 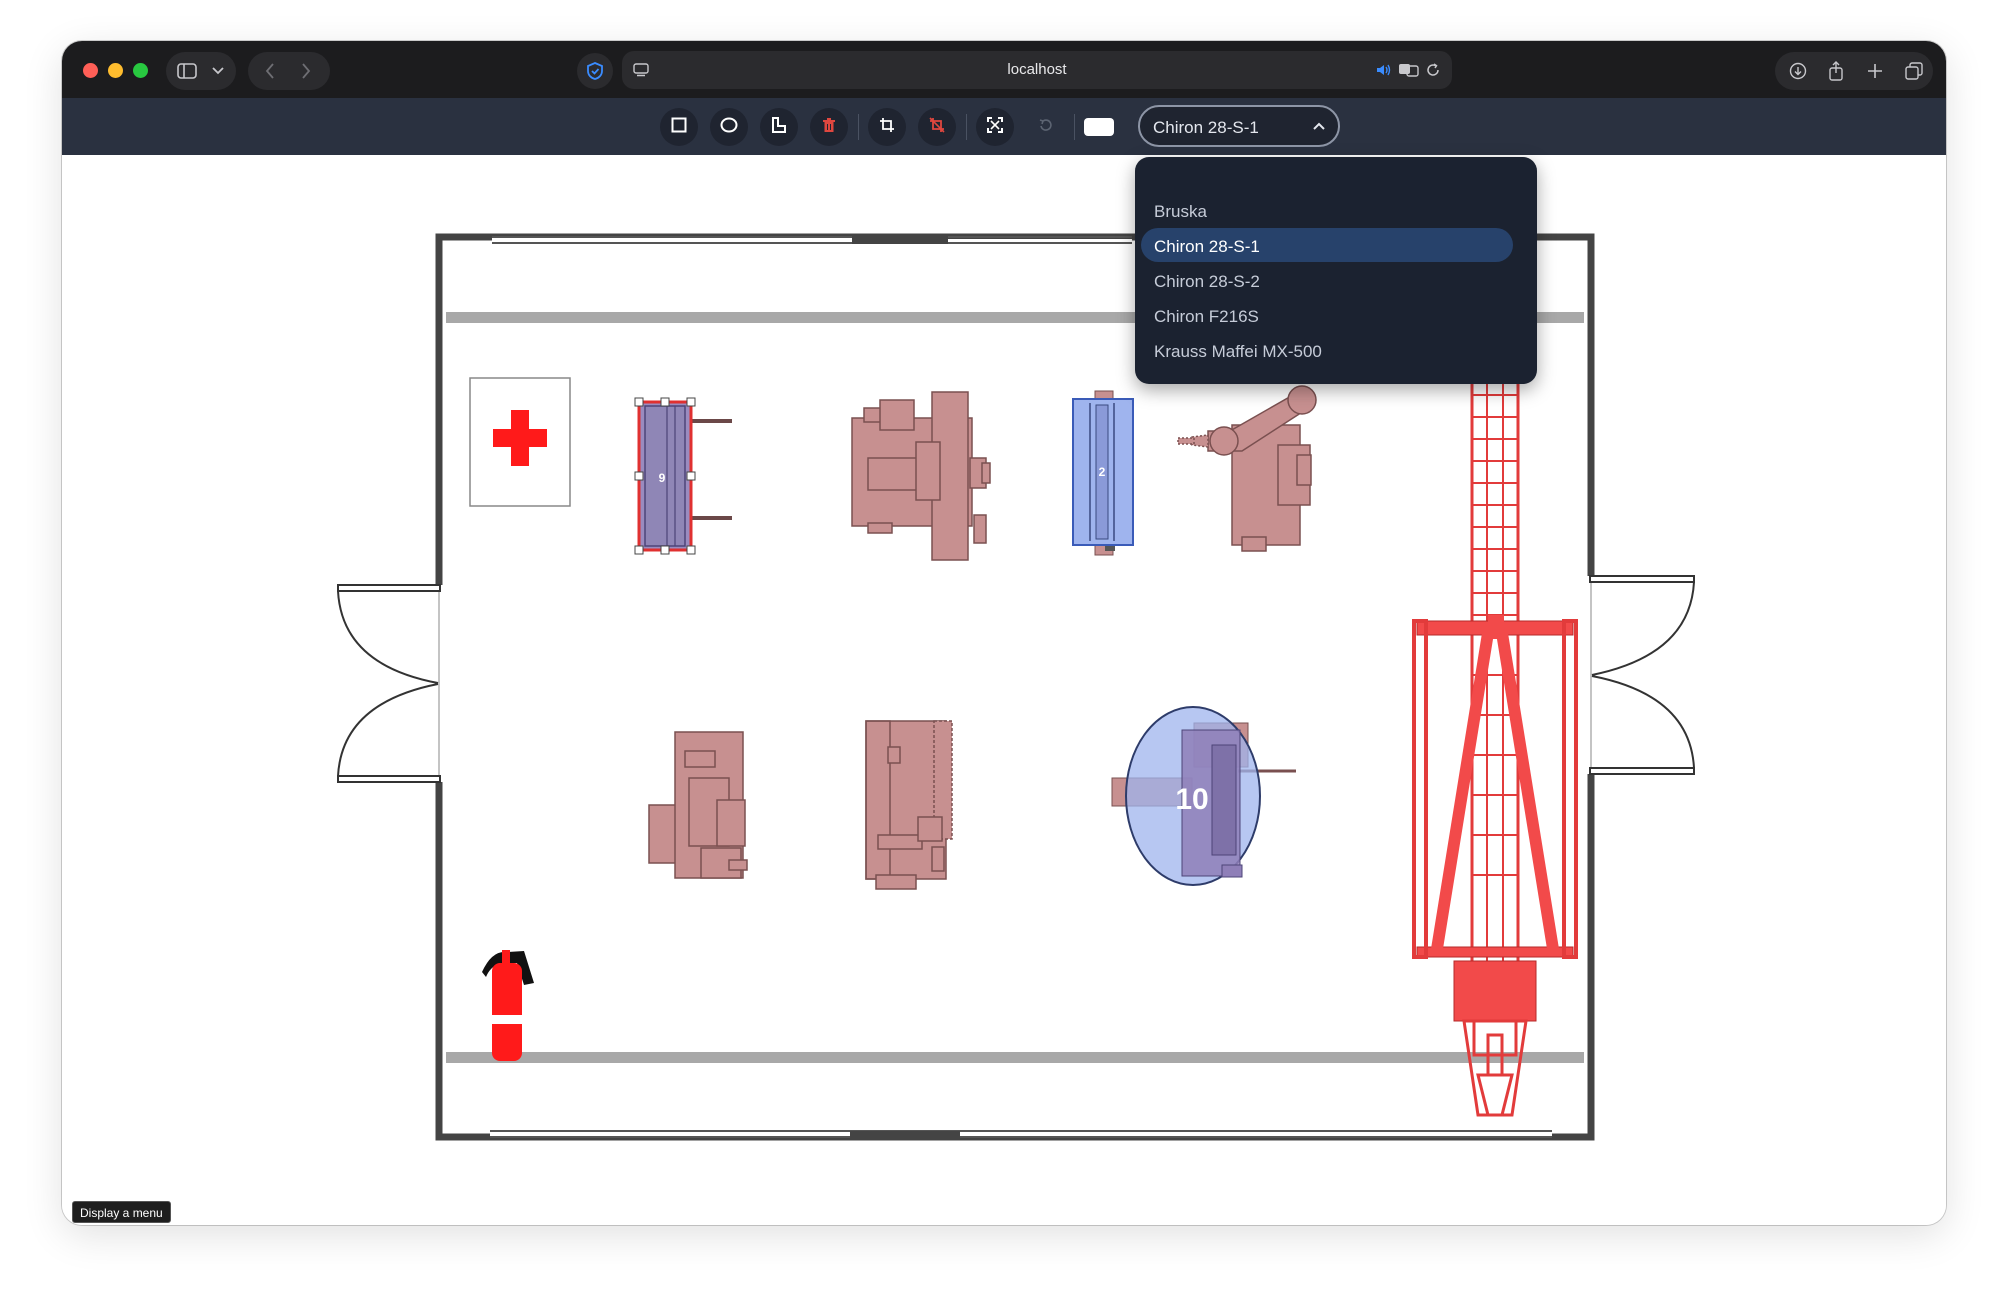 I want to click on machine-2-label: 2, so click(x=1102, y=472).